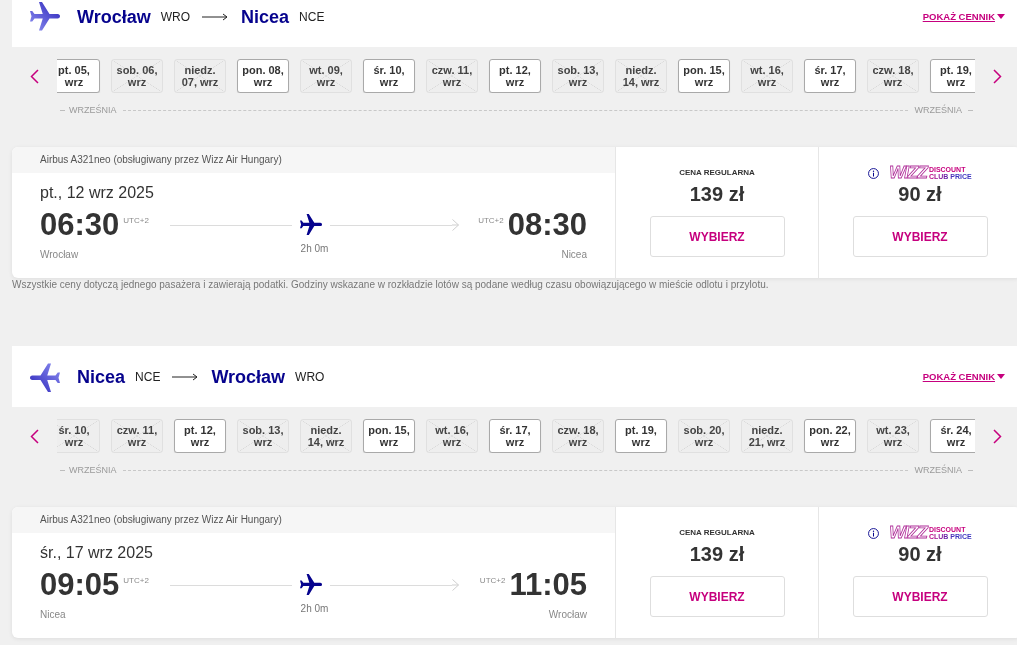 The image size is (1017, 645). I want to click on date-tile: niedz. 07, wrz, so click(200, 76).